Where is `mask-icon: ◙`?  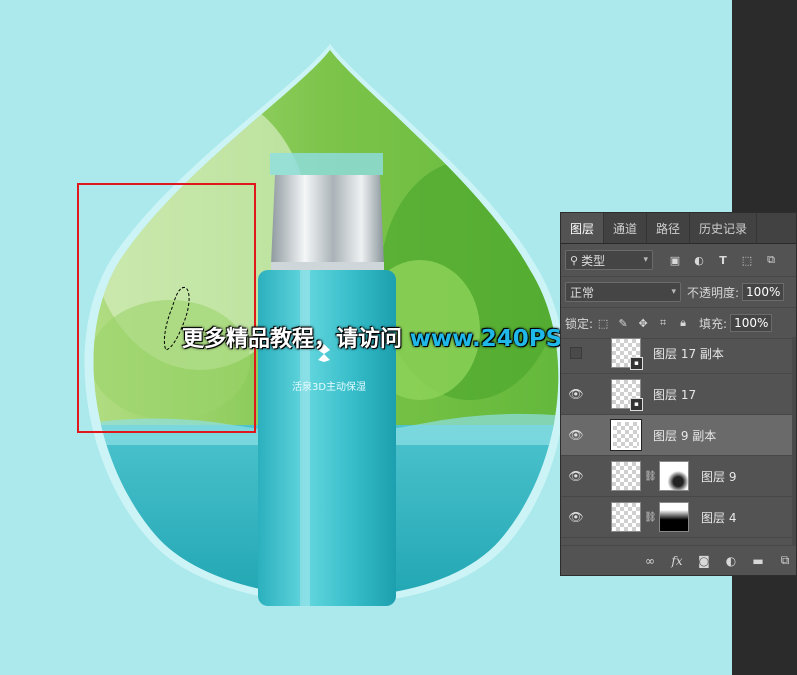
mask-icon: ◙ is located at coordinates (704, 561).